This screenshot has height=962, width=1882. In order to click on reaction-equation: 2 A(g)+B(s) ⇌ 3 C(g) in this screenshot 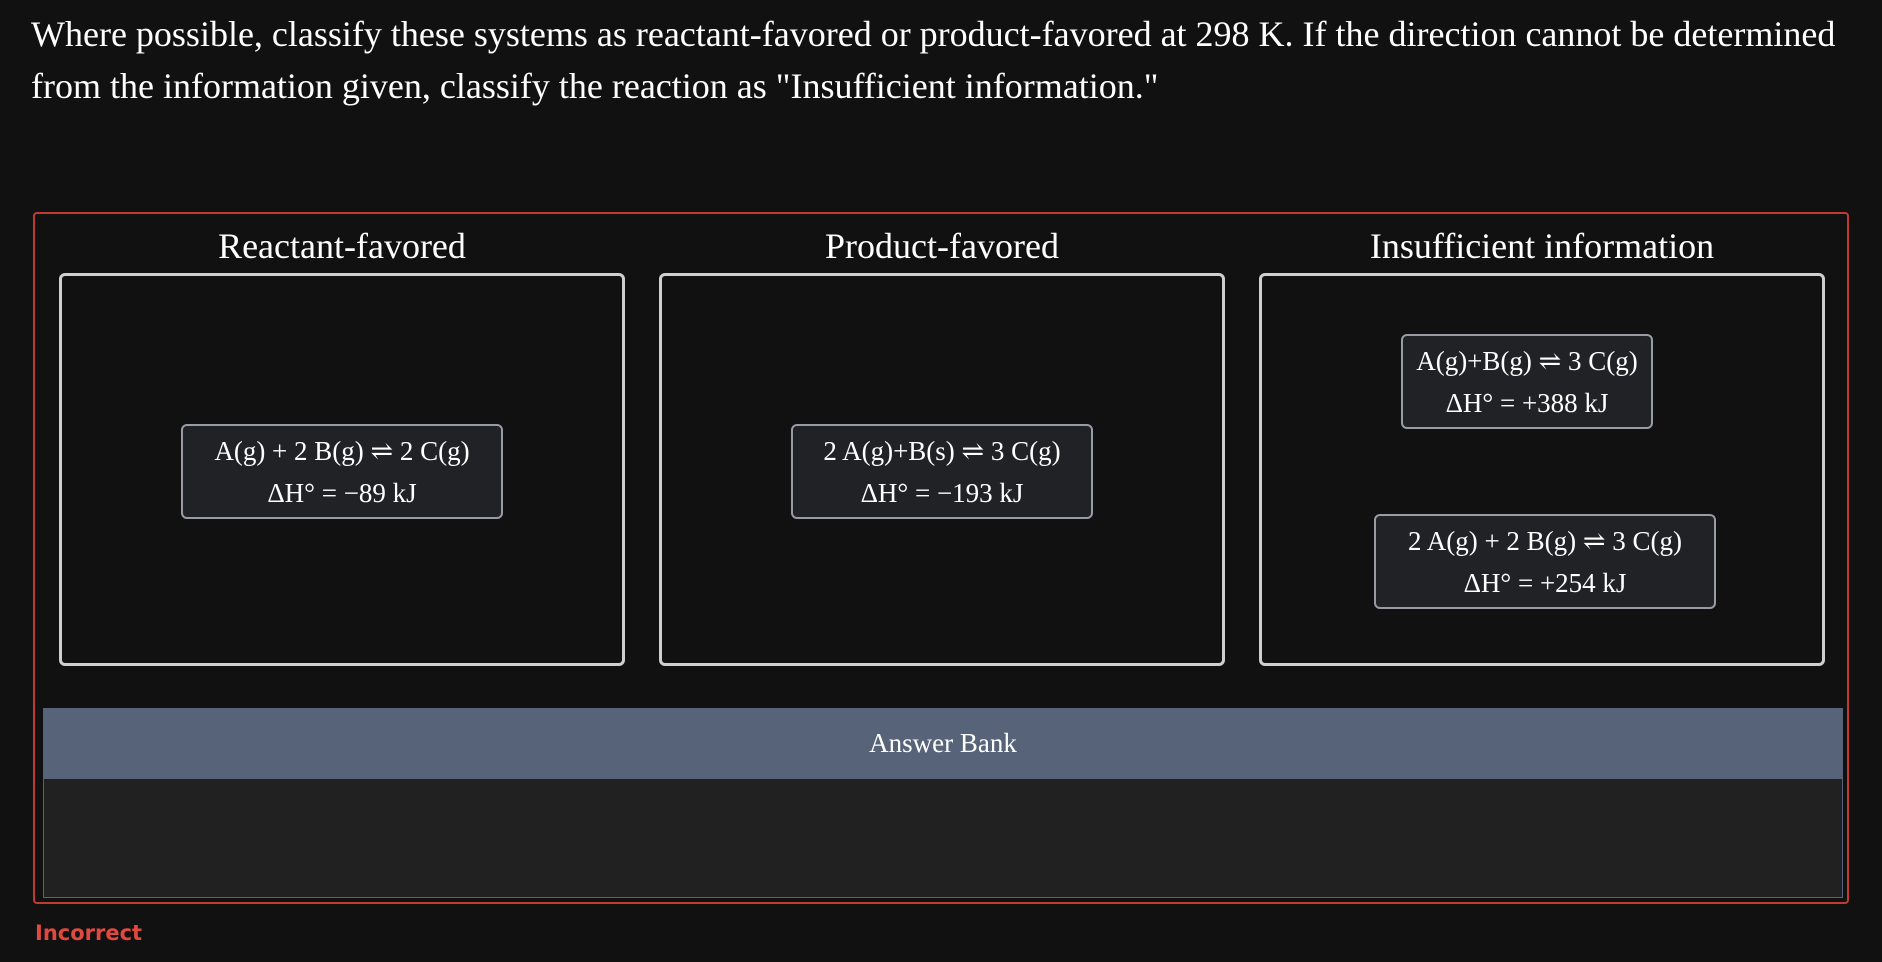, I will do `click(942, 450)`.